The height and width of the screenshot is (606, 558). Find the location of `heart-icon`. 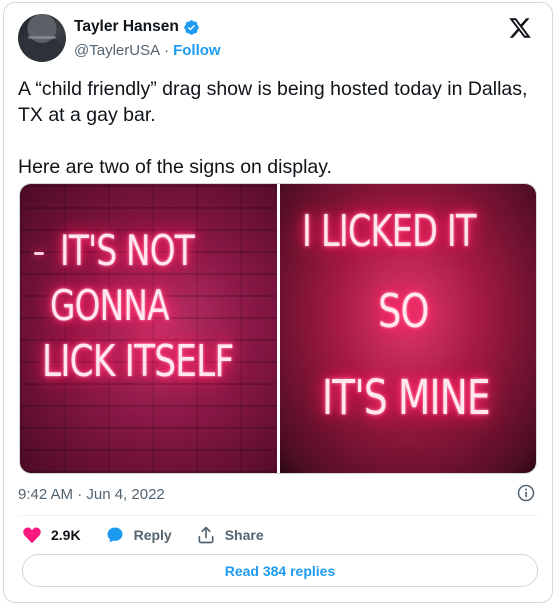

heart-icon is located at coordinates (32, 535).